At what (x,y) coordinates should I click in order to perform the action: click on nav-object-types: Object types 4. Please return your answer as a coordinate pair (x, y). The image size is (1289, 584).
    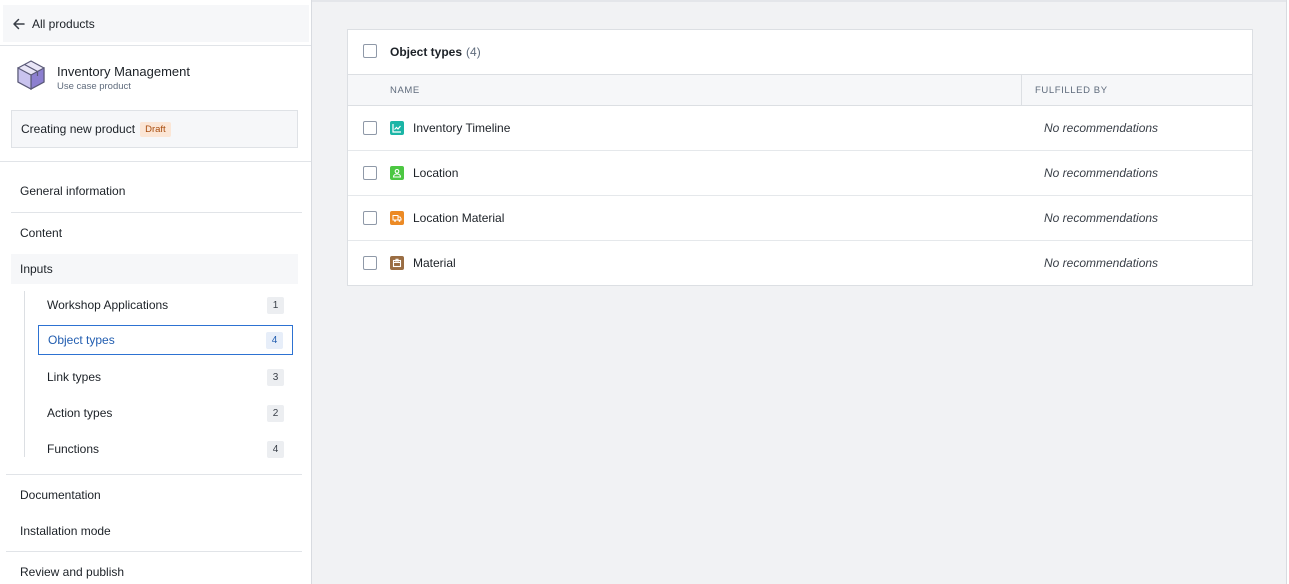
    Looking at the image, I should click on (165, 340).